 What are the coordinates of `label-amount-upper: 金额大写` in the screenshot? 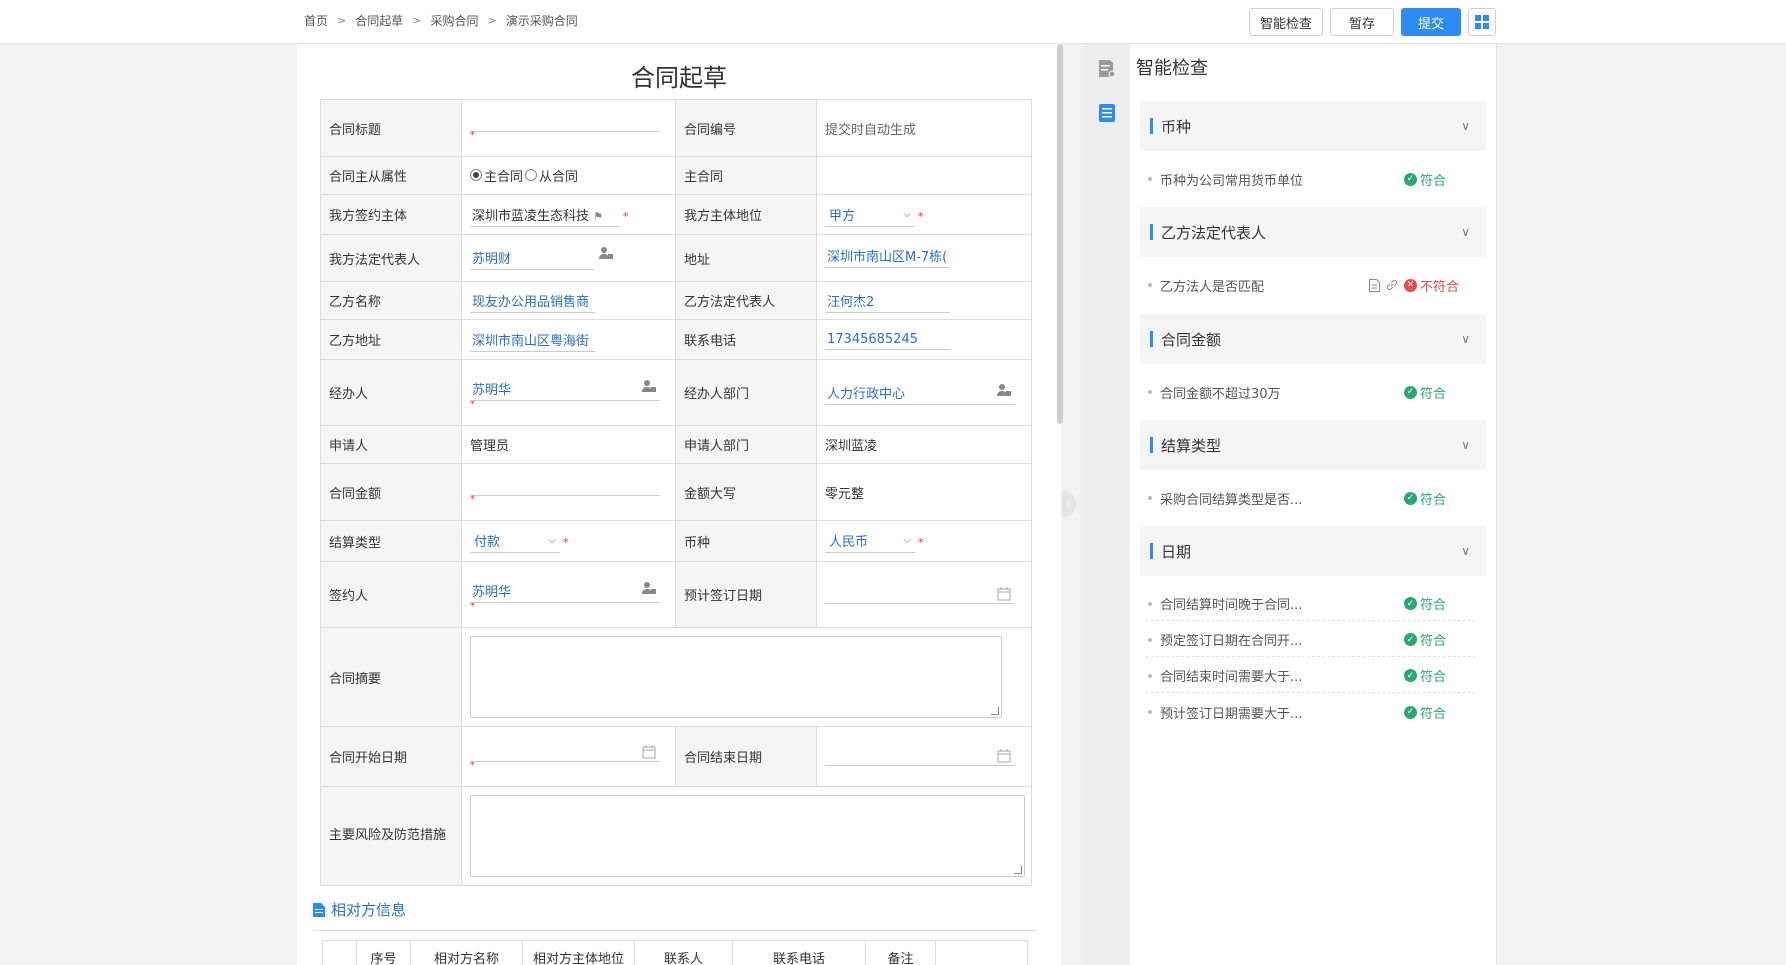 It's located at (746, 492).